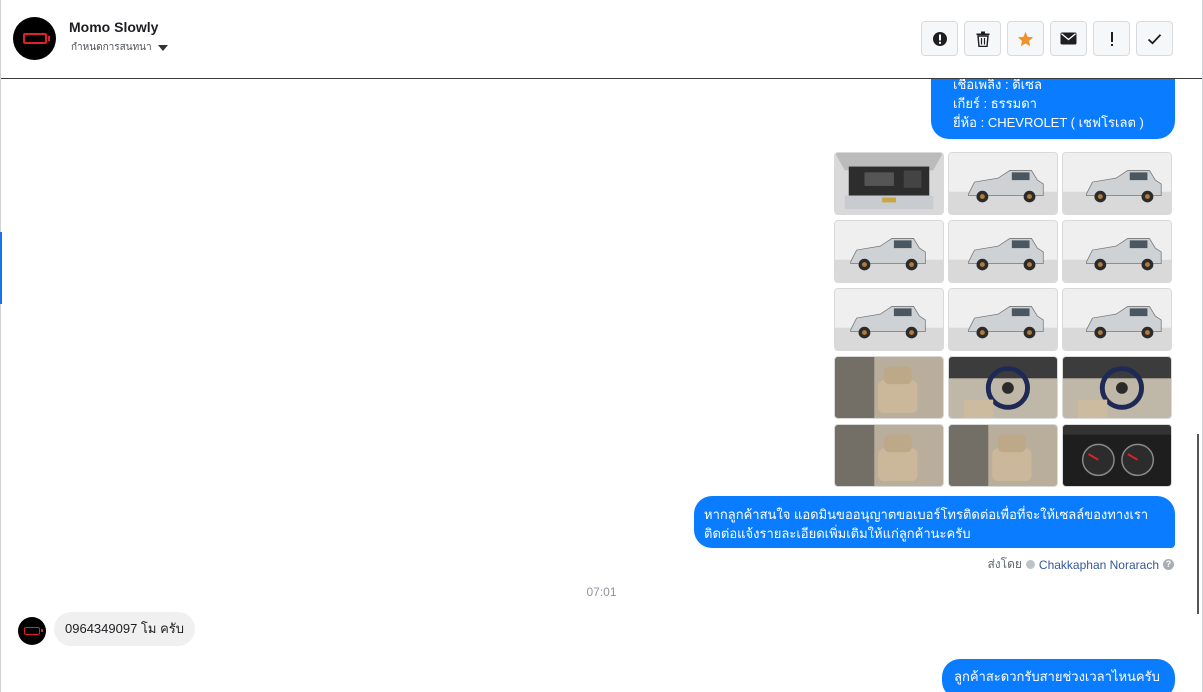 This screenshot has height=692, width=1203. I want to click on exclamation-icon, so click(1111, 38).